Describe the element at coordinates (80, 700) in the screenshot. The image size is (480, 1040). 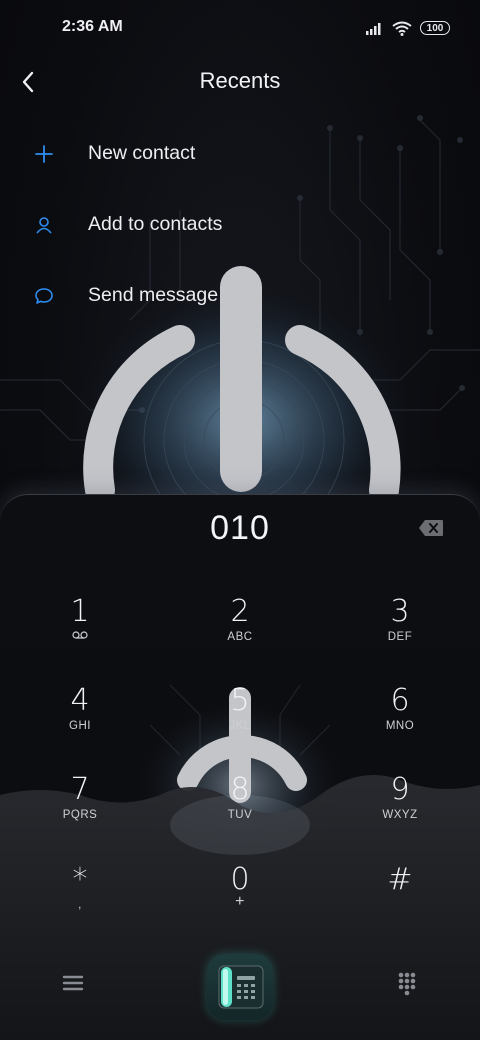
I see `key-digit: 4` at that location.